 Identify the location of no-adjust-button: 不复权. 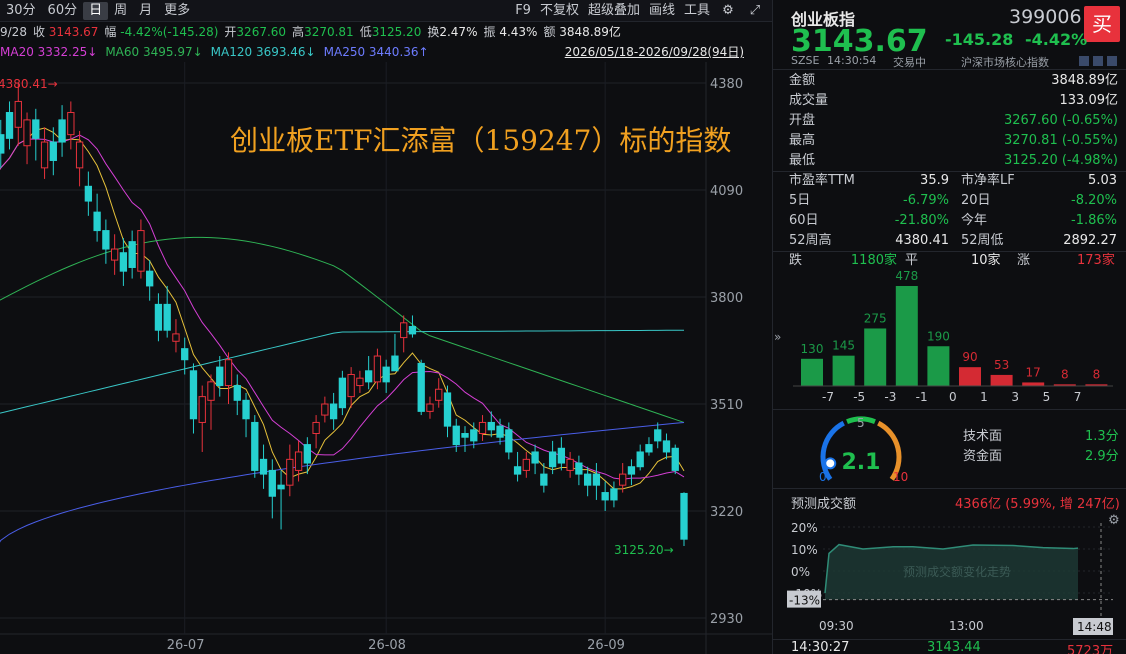
(559, 11).